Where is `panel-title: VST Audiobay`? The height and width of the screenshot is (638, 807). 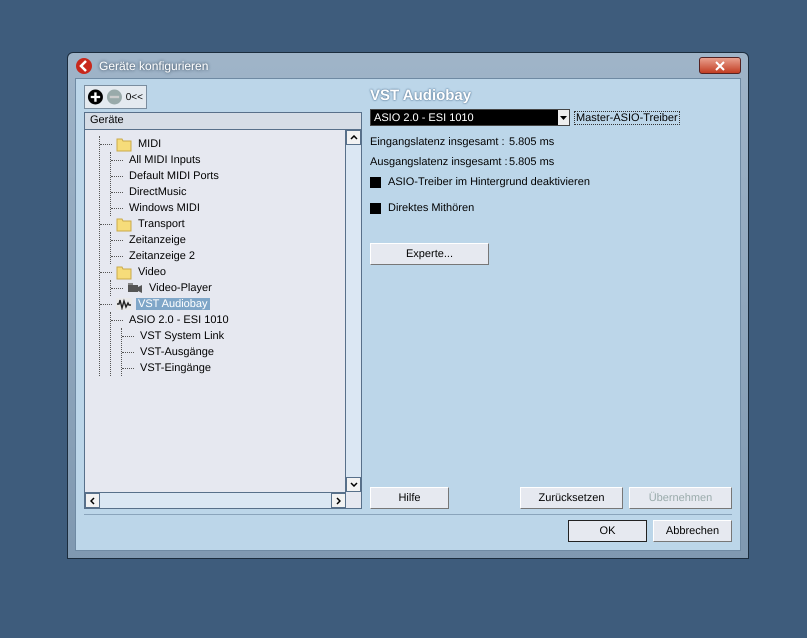
panel-title: VST Audiobay is located at coordinates (421, 96).